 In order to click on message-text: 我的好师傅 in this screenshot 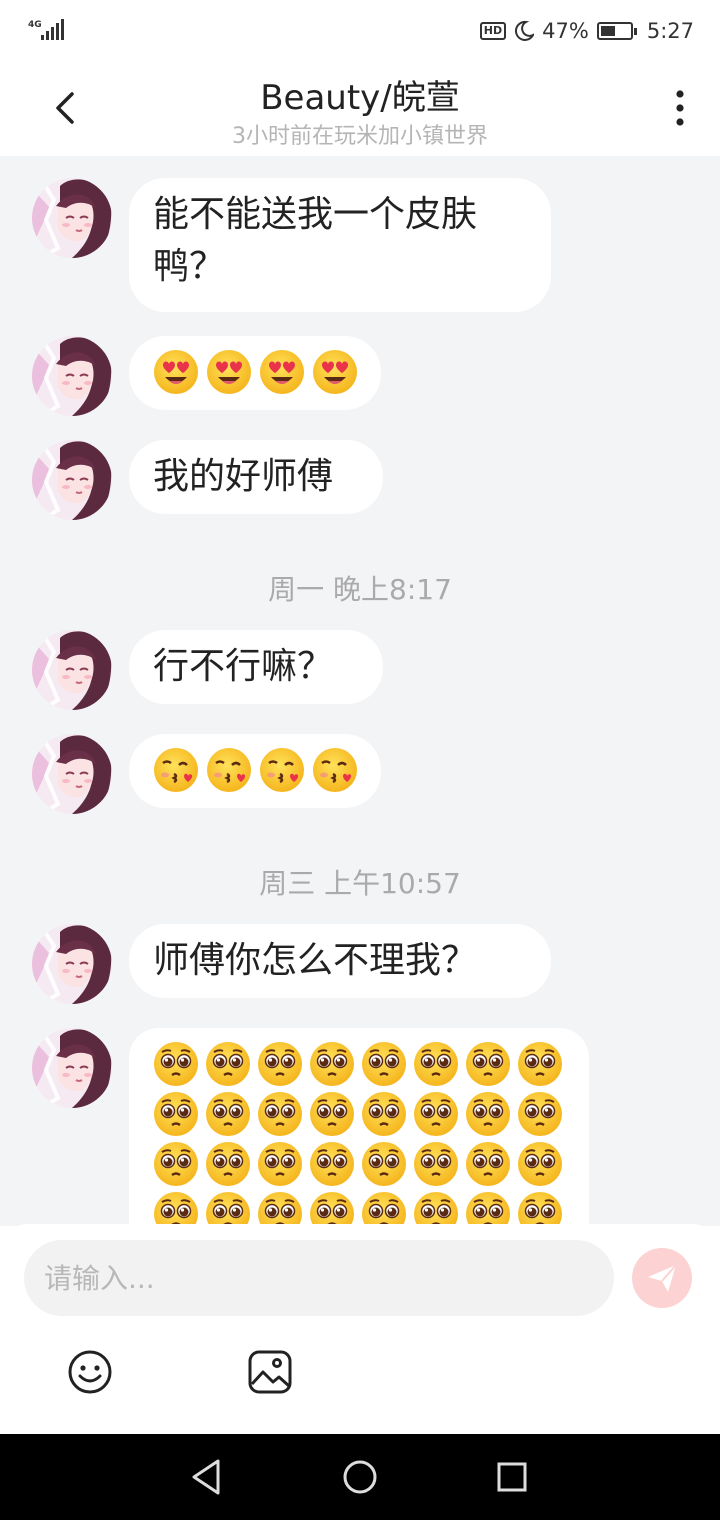, I will do `click(243, 476)`.